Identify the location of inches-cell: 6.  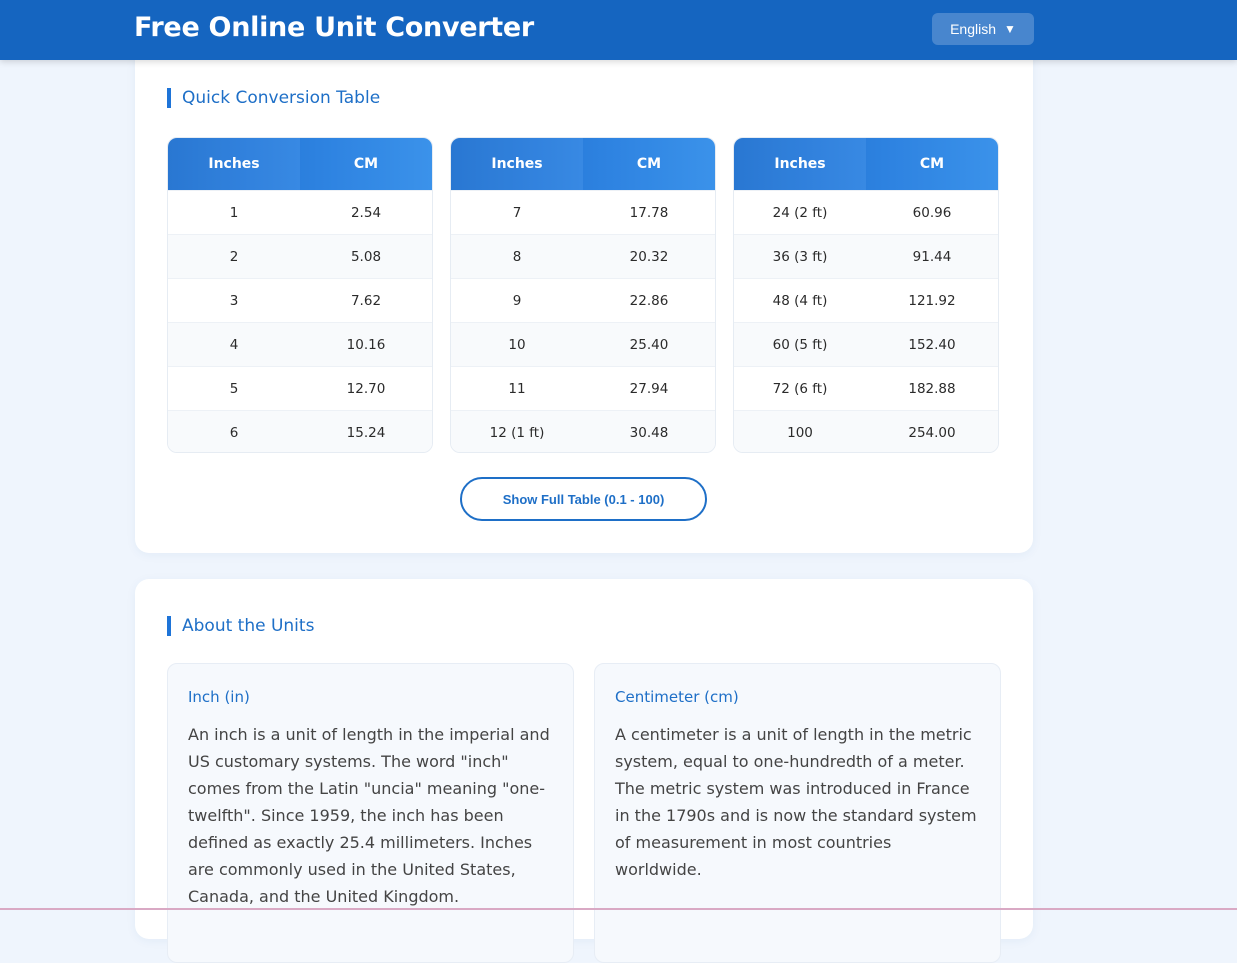
(234, 432).